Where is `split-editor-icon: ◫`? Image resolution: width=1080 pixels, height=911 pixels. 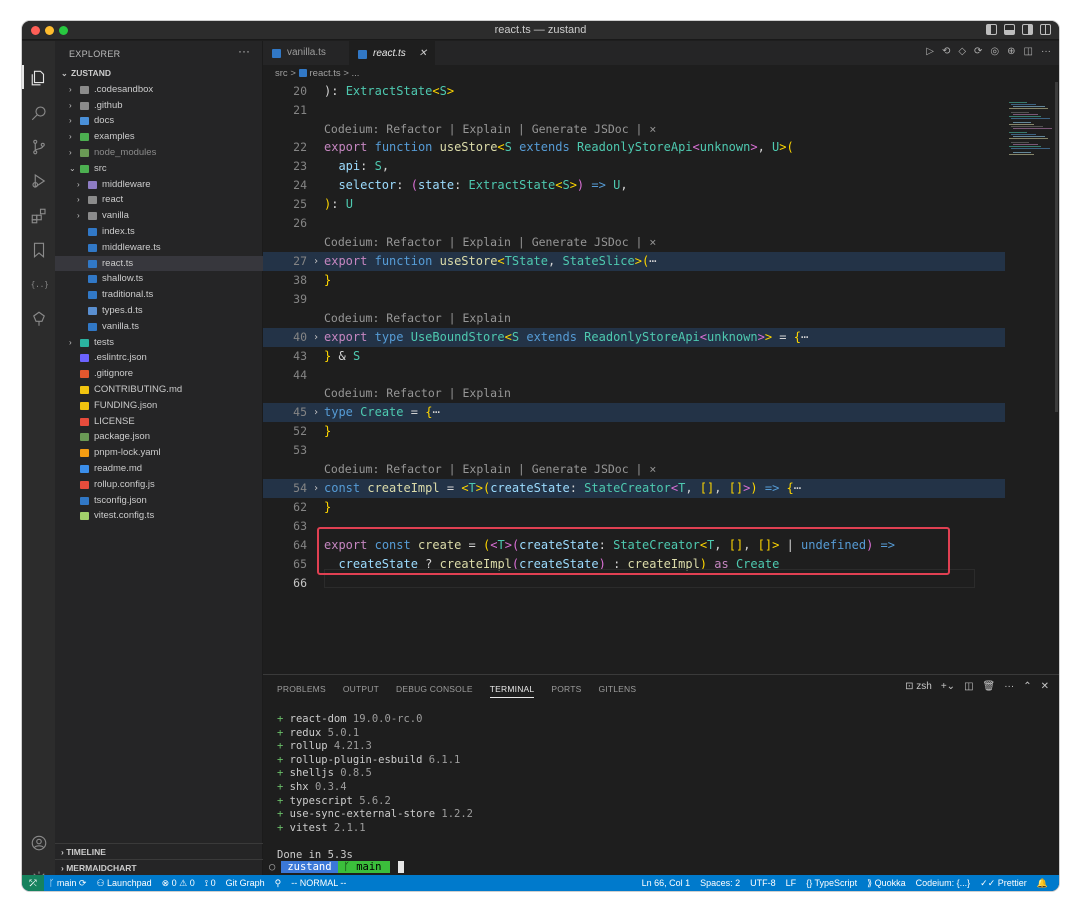
split-editor-icon: ◫ is located at coordinates (1028, 51).